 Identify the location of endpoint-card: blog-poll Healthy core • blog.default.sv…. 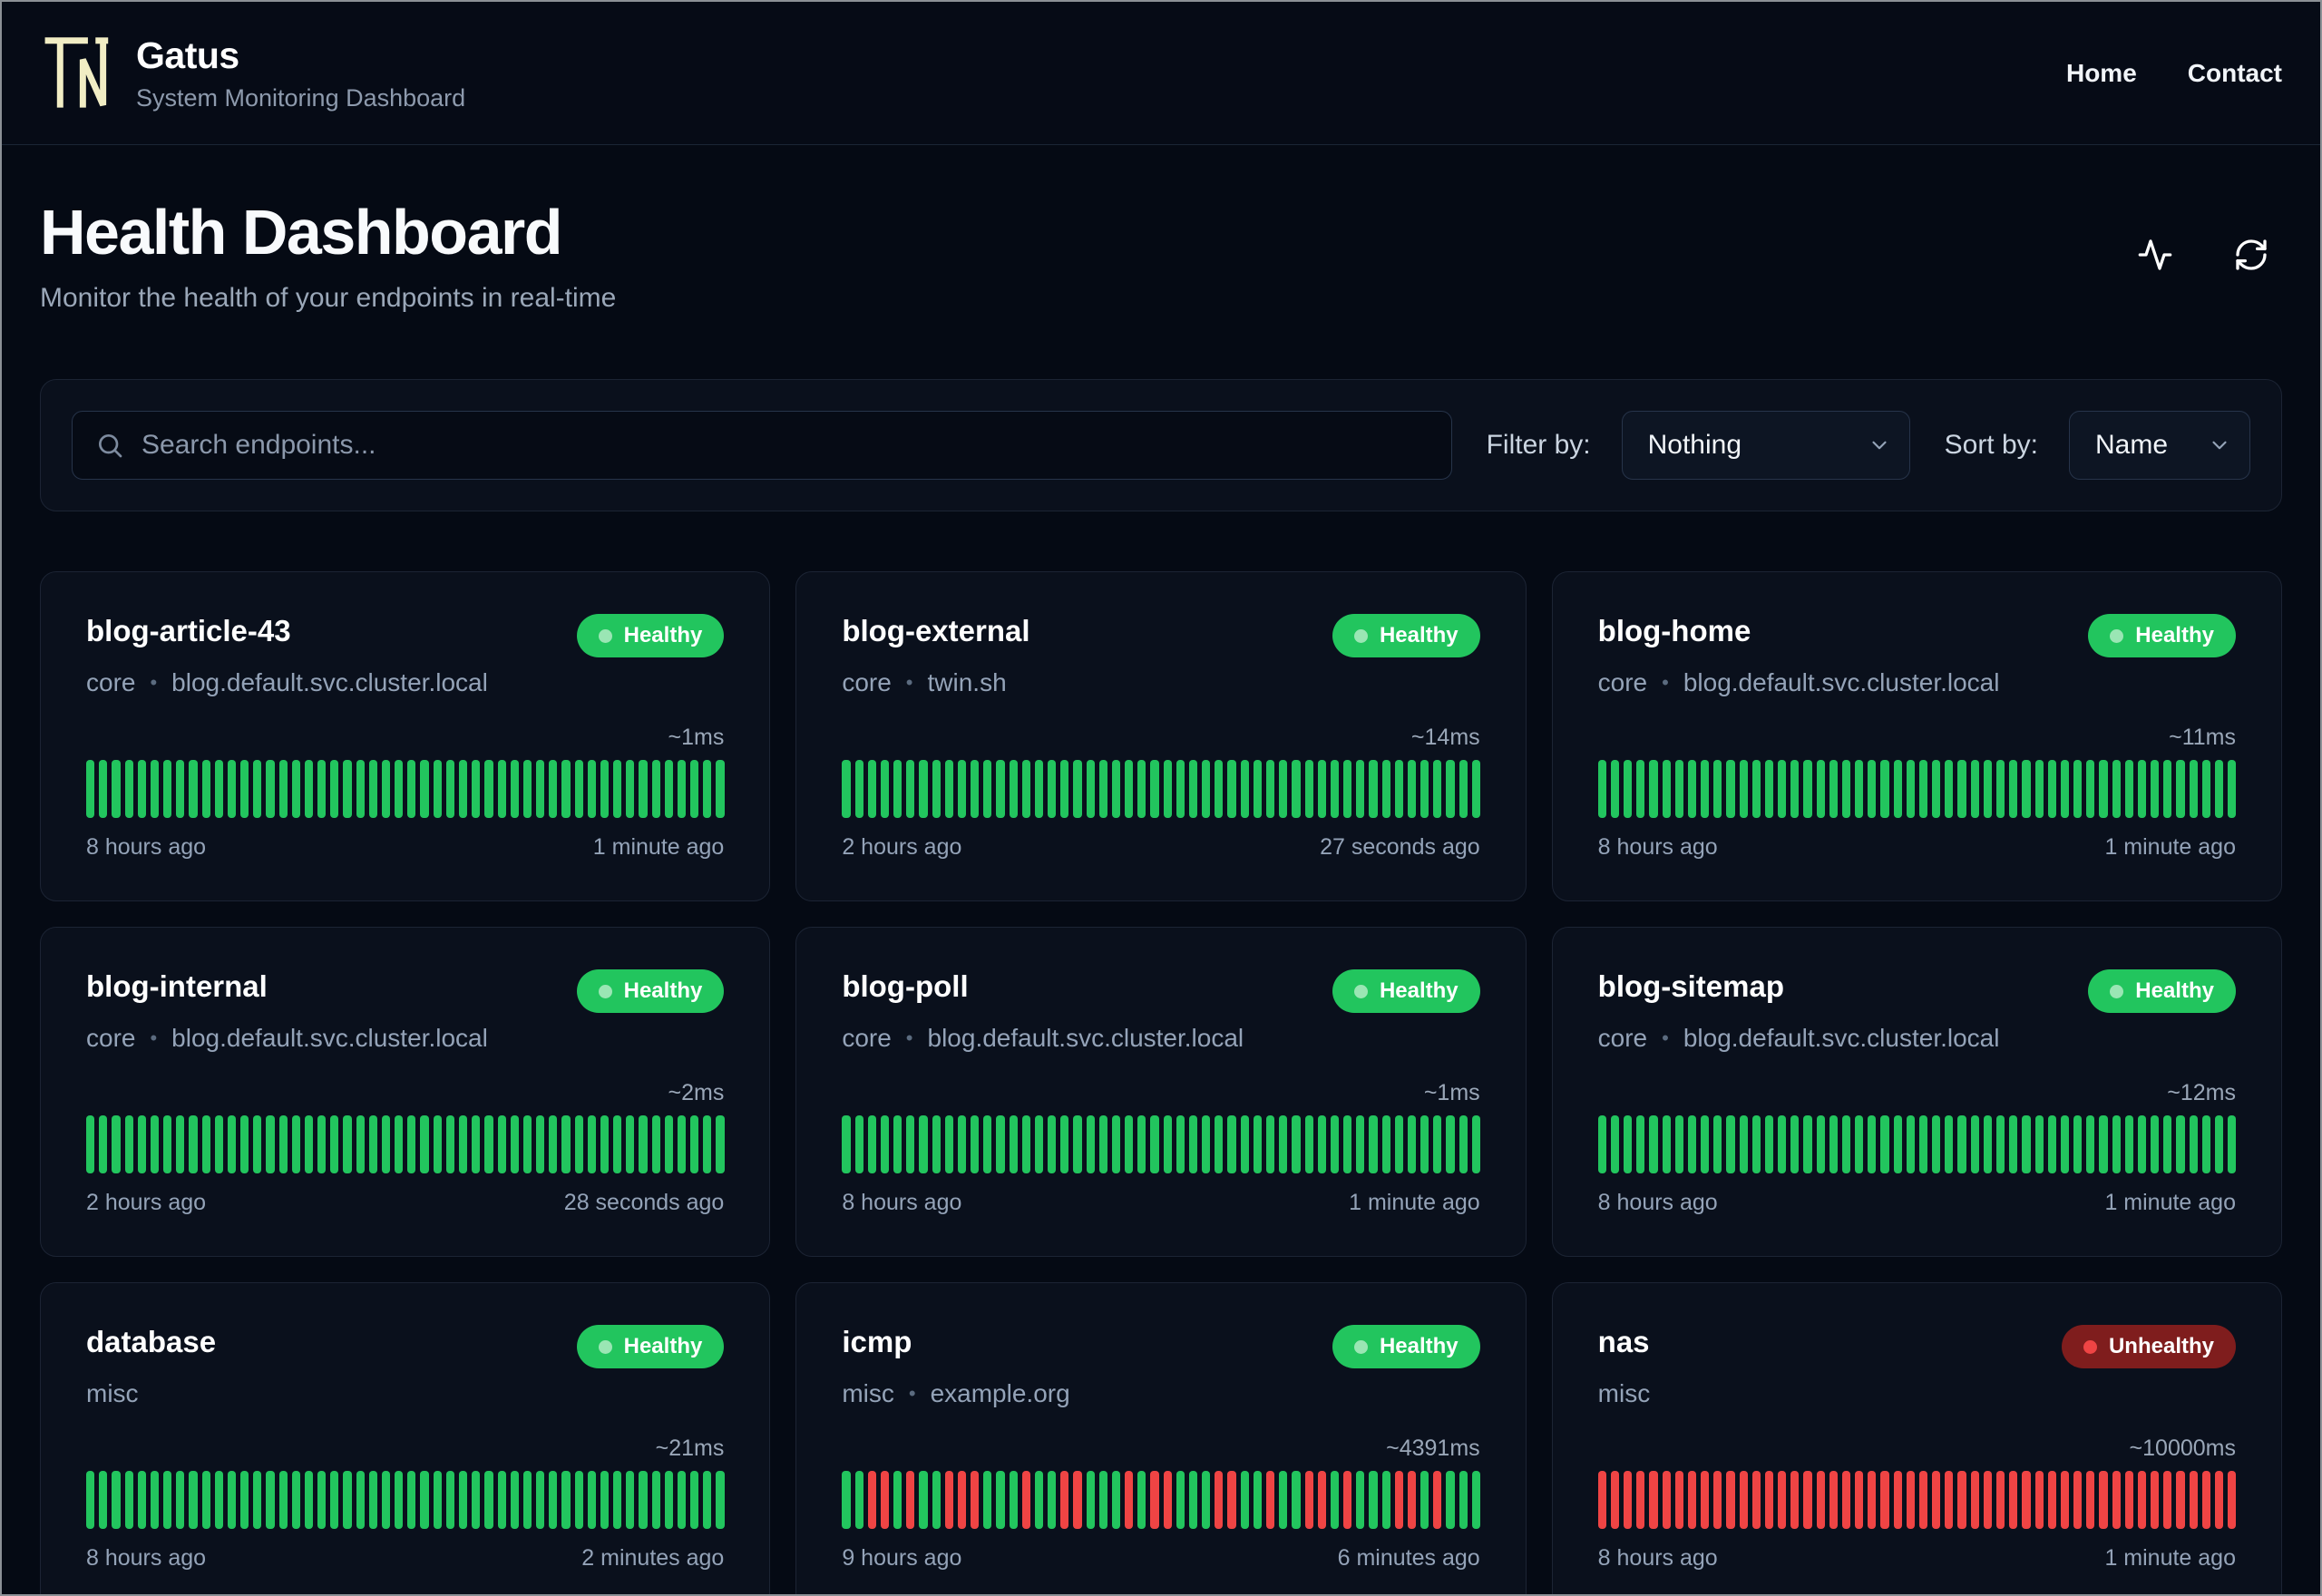
(1161, 1092).